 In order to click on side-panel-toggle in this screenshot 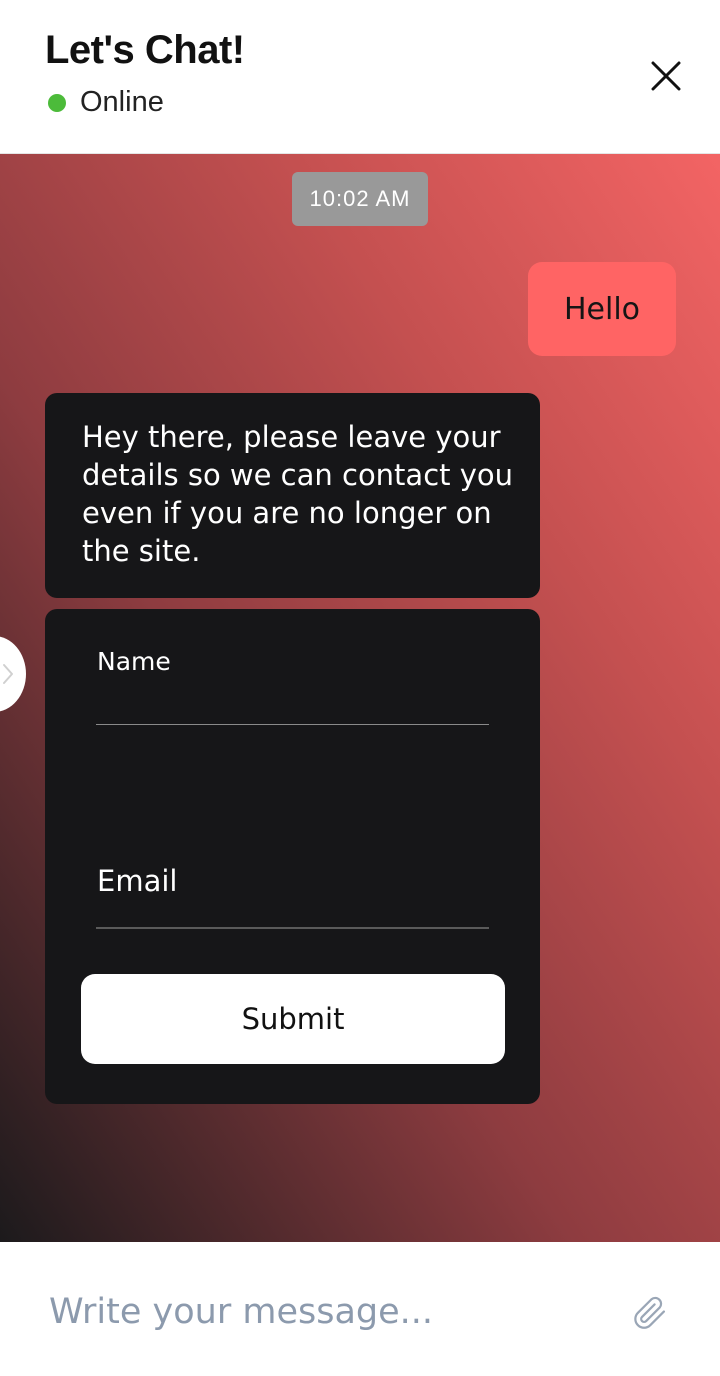, I will do `click(13, 674)`.